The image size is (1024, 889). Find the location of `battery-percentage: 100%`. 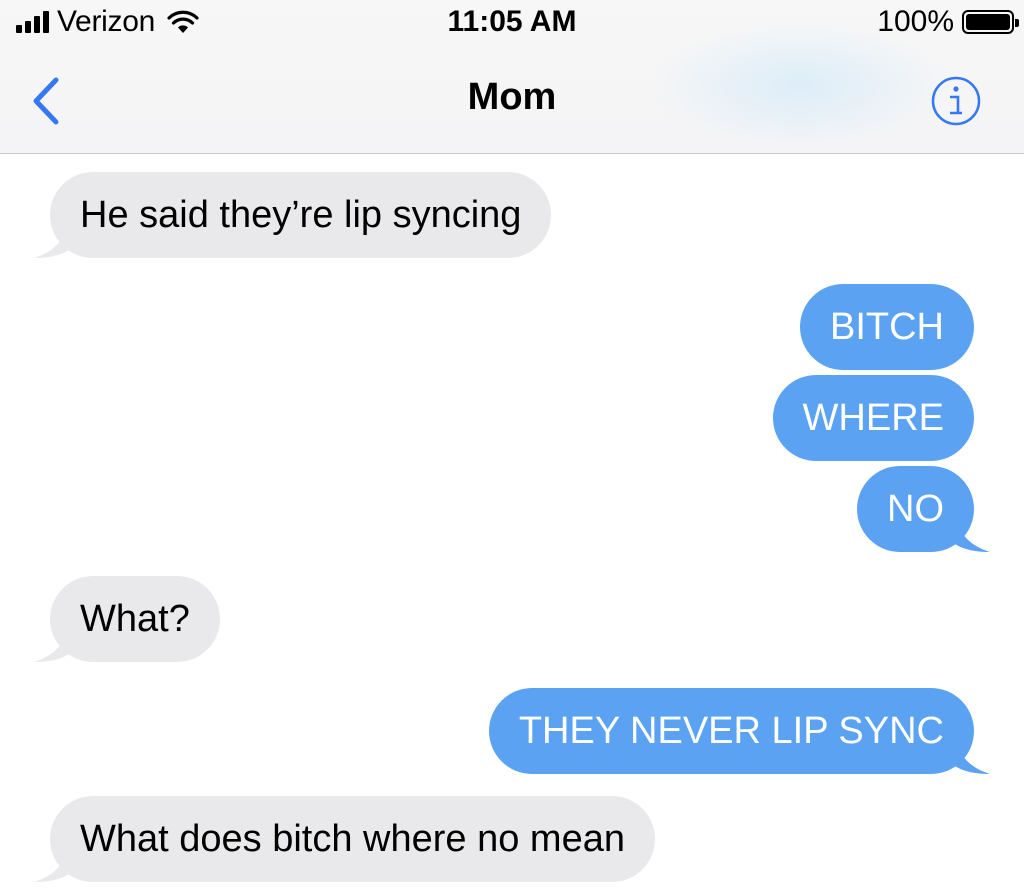

battery-percentage: 100% is located at coordinates (915, 21).